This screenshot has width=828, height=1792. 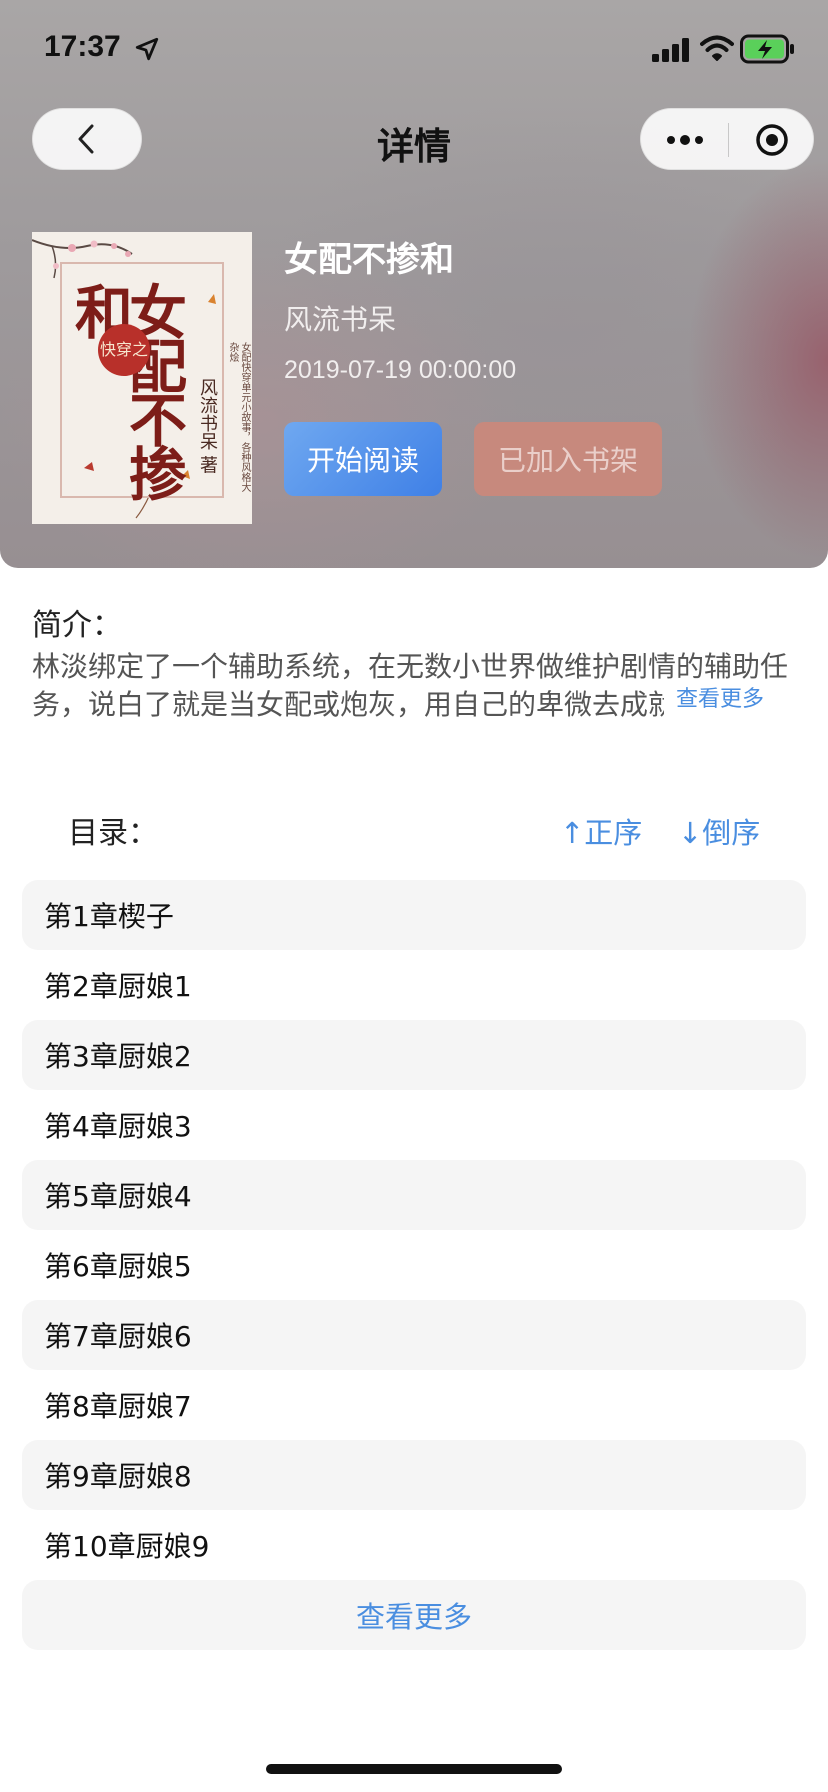 I want to click on cellular-signal-icon, so click(x=670, y=50).